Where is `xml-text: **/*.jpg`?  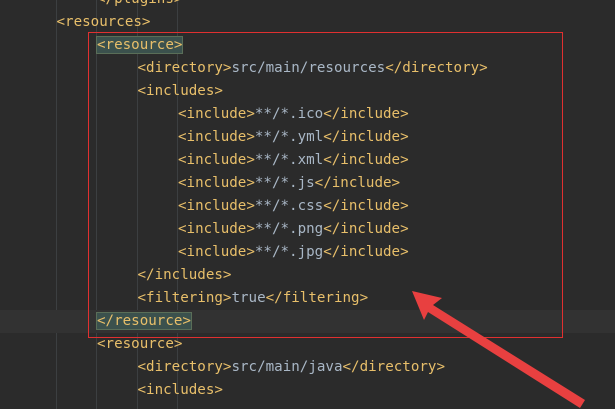
xml-text: **/*.jpg is located at coordinates (289, 252).